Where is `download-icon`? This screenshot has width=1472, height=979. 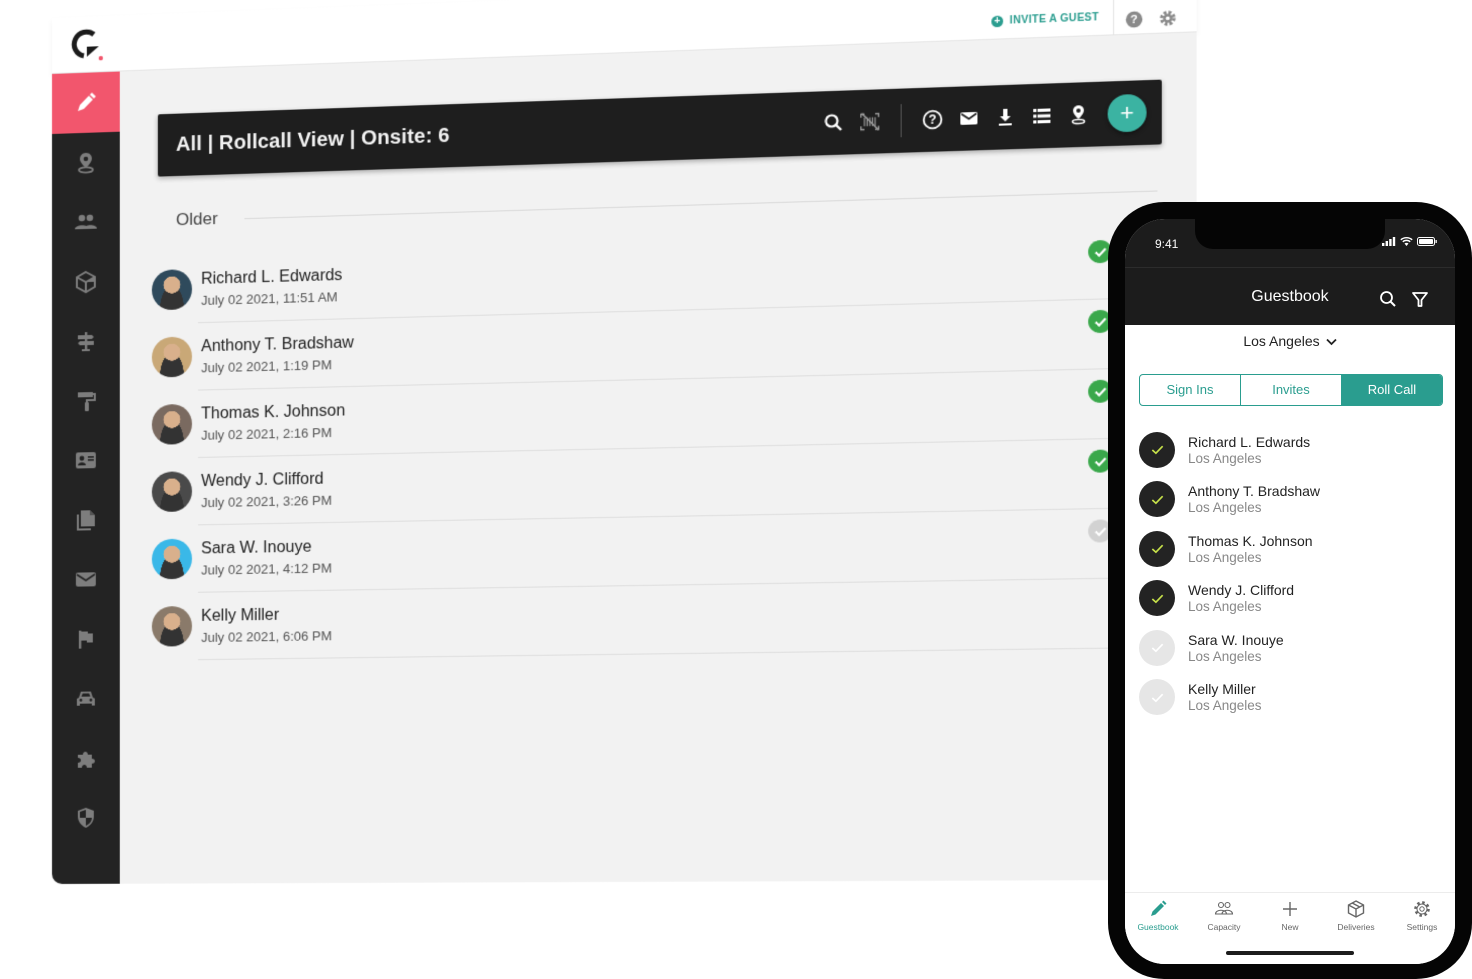 download-icon is located at coordinates (1005, 117).